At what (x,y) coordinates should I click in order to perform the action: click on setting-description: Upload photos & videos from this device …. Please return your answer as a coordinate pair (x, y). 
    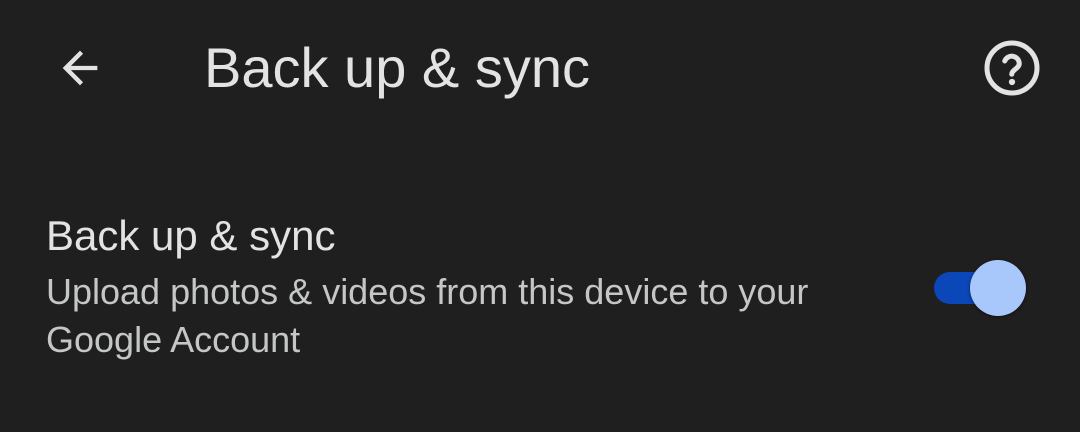
    Looking at the image, I should click on (427, 315).